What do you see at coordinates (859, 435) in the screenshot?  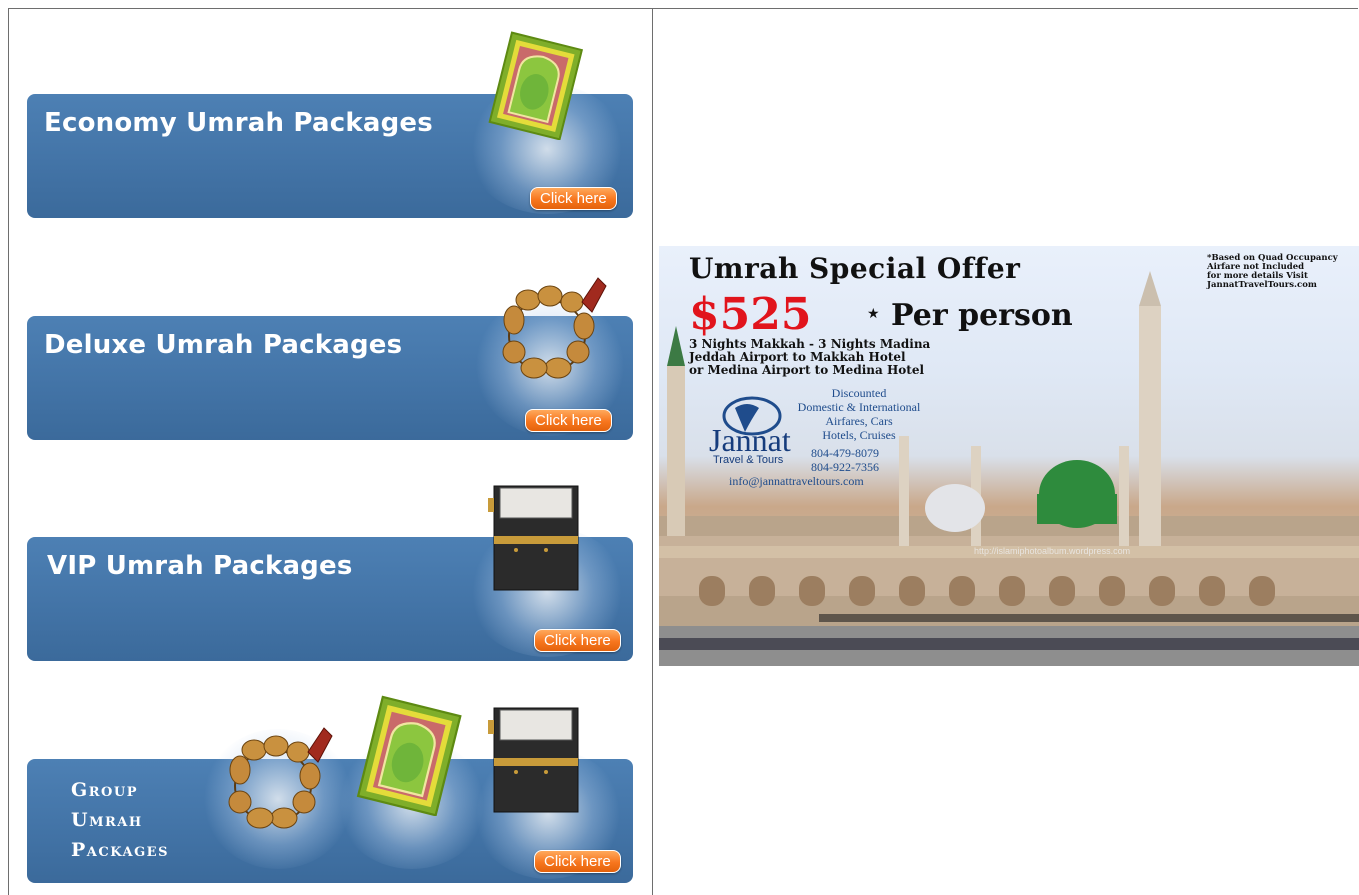 I see `service-line: Hotels, Cruises` at bounding box center [859, 435].